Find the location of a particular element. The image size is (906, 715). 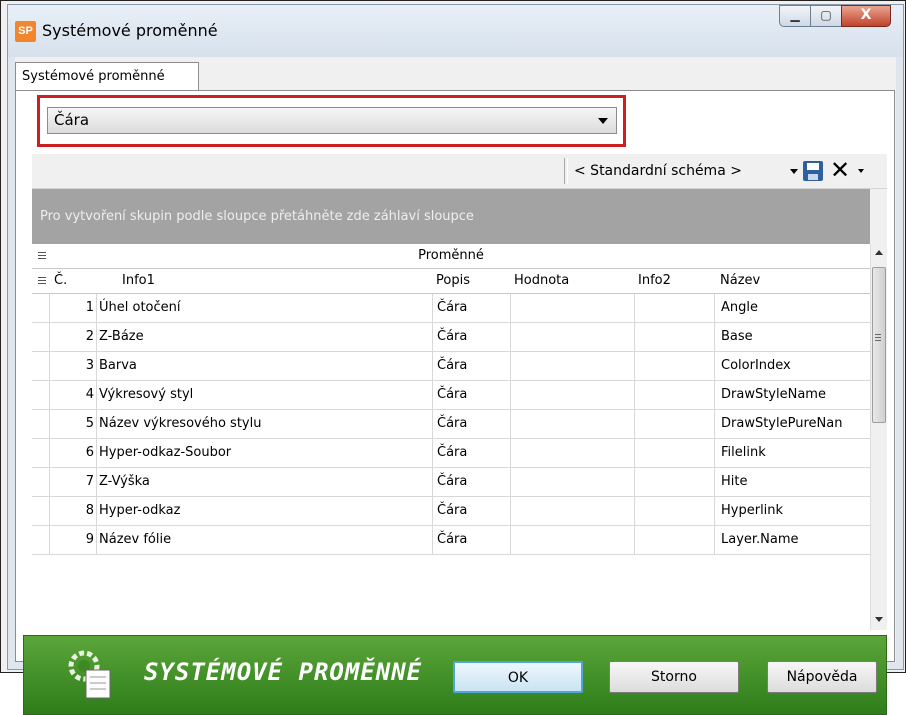

cell-no: 6 is located at coordinates (73, 453).